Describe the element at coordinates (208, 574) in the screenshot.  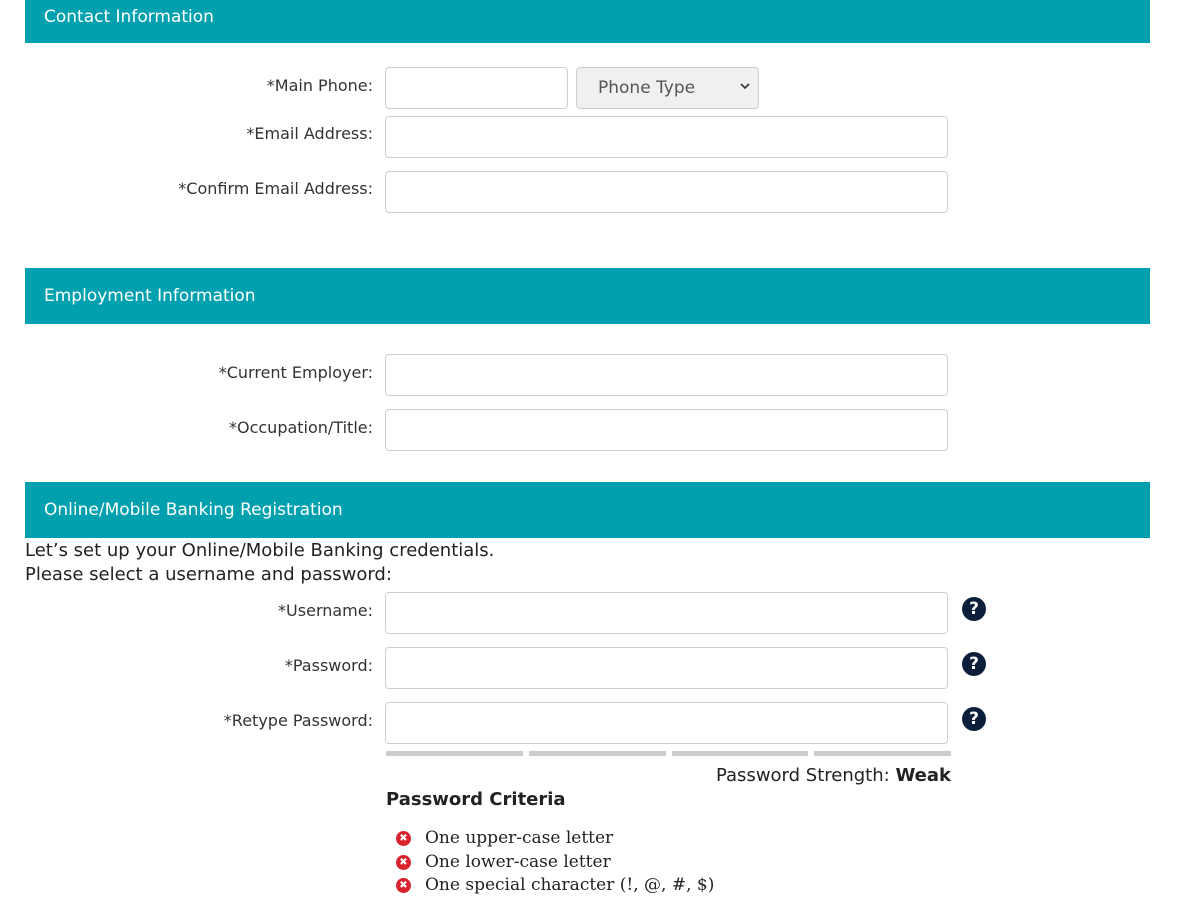
I see `banking-intro-line2: Please select a username and password:` at that location.